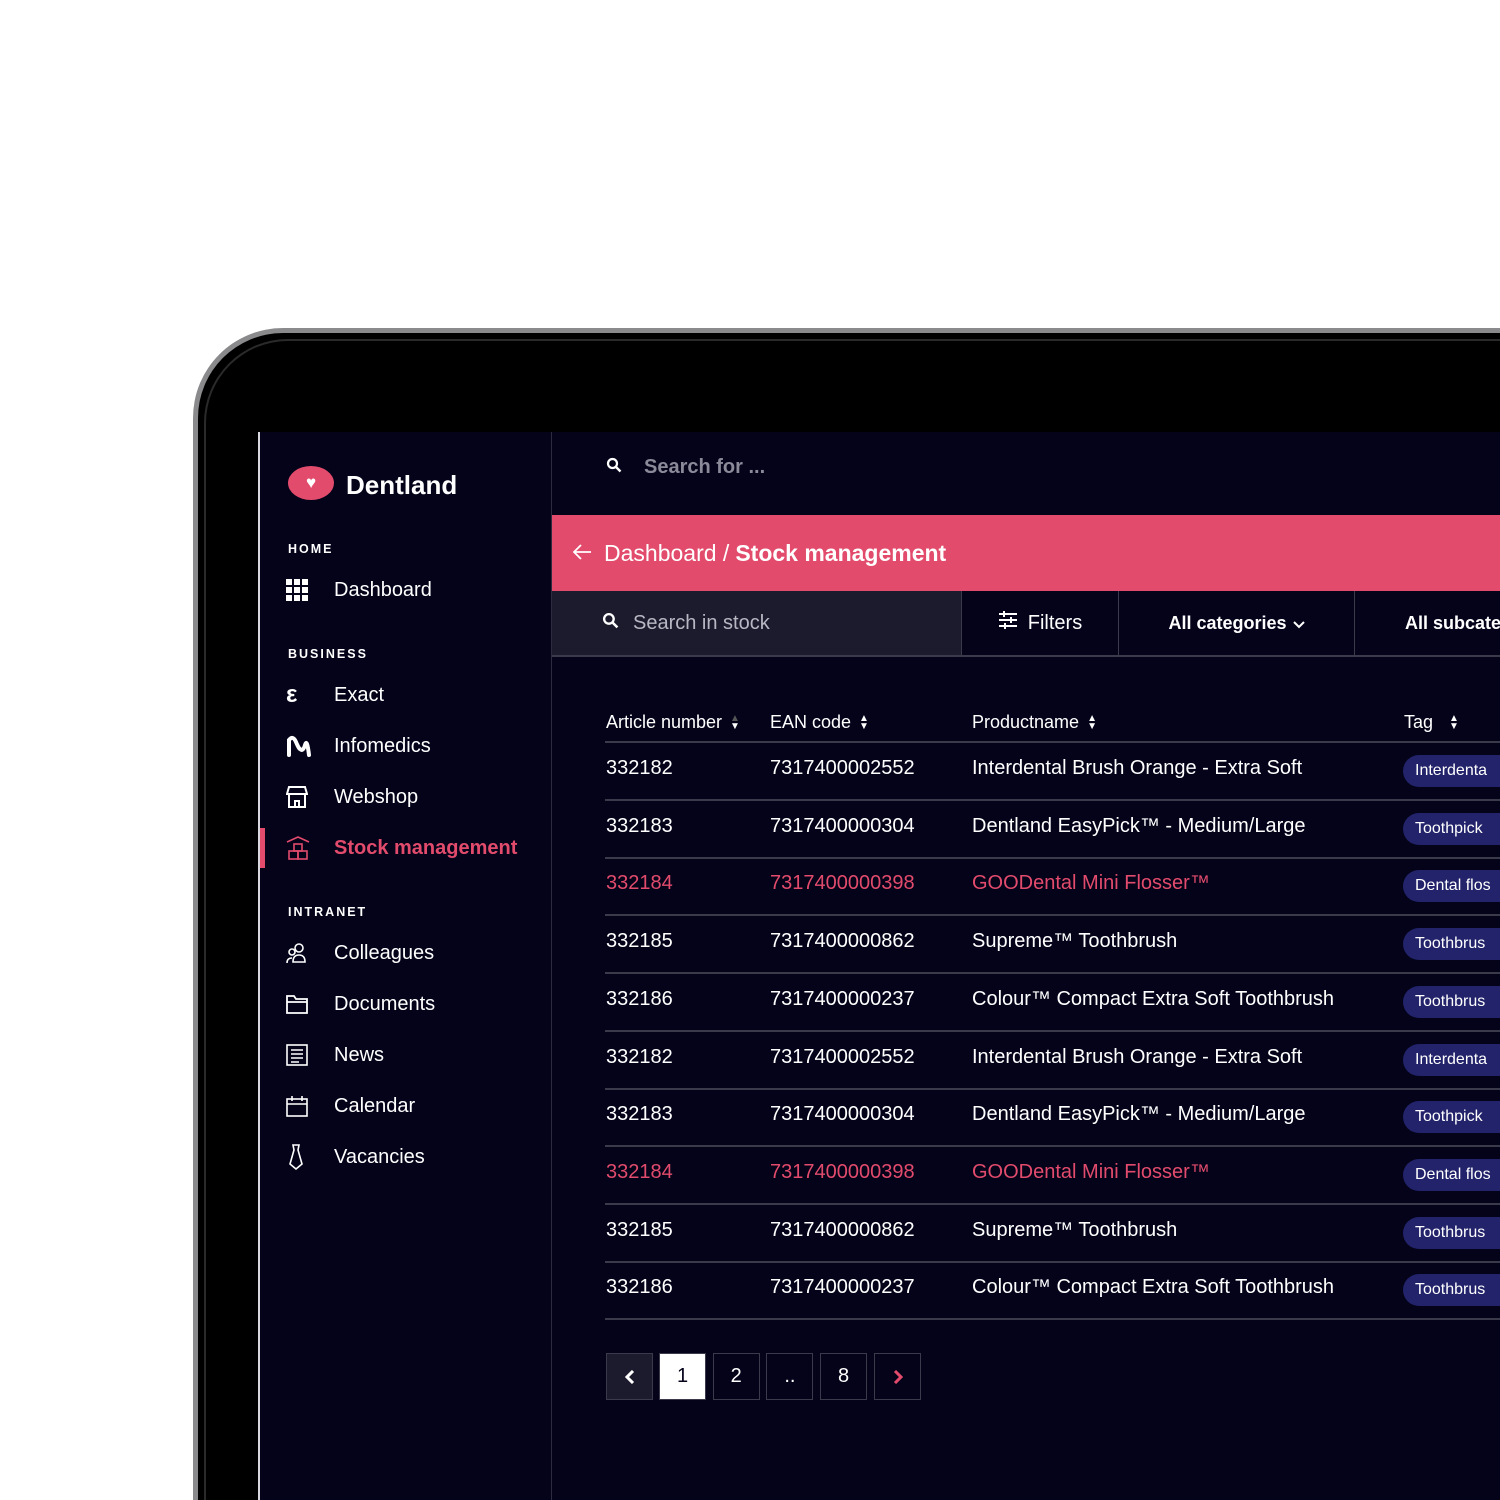  Describe the element at coordinates (629, 1376) in the screenshot. I see `prev-page-button` at that location.